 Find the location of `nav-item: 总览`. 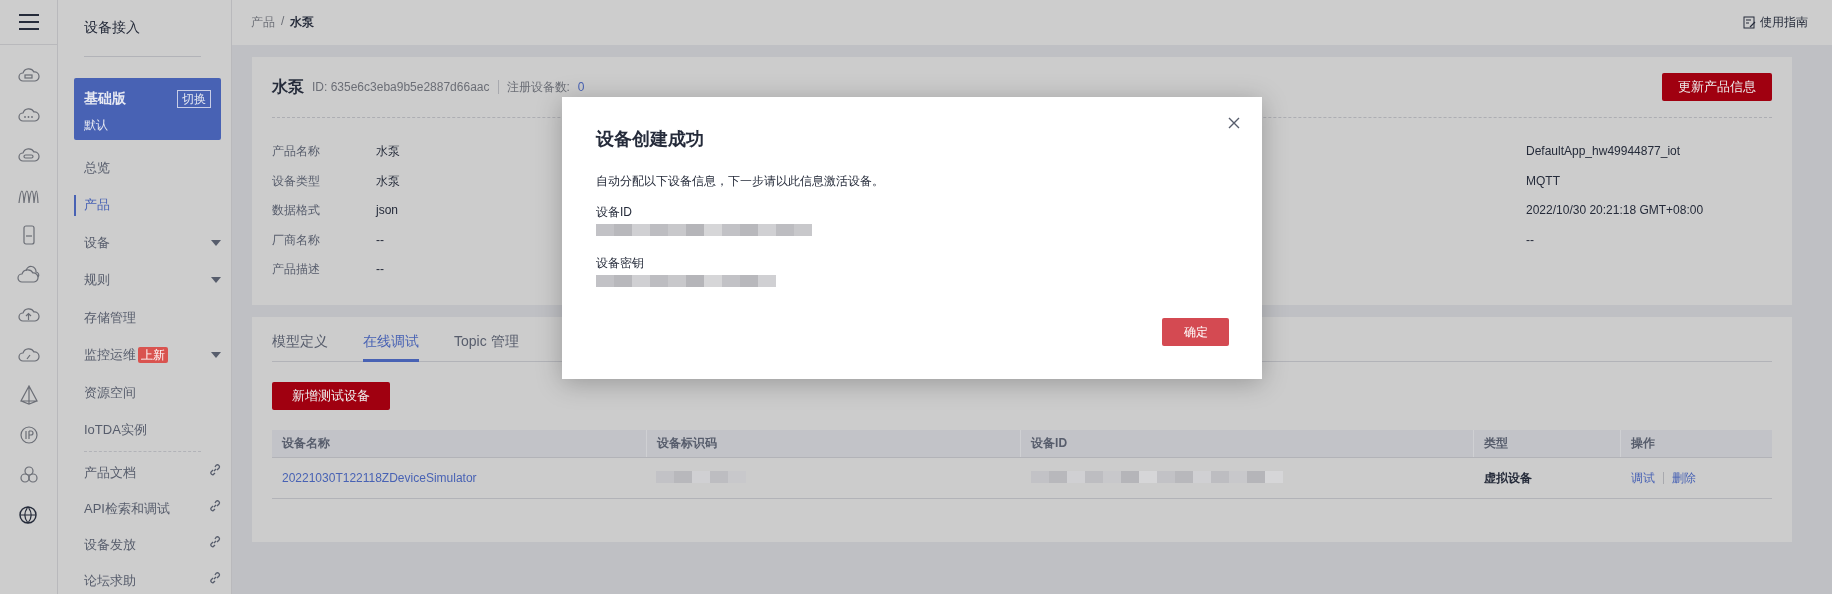

nav-item: 总览 is located at coordinates (147, 168).